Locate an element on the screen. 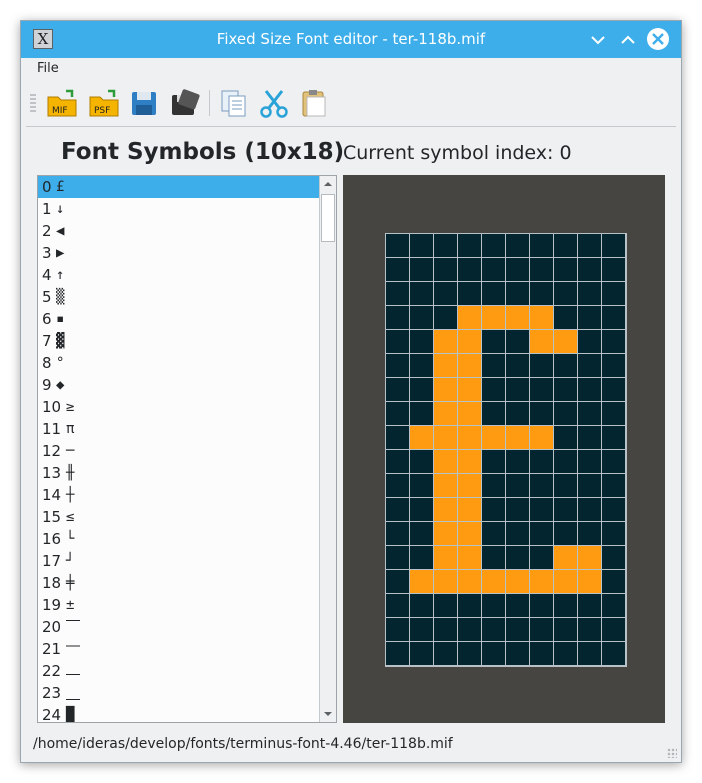 This screenshot has width=702, height=783. symbol-list-item: 17 ┘ is located at coordinates (179, 561).